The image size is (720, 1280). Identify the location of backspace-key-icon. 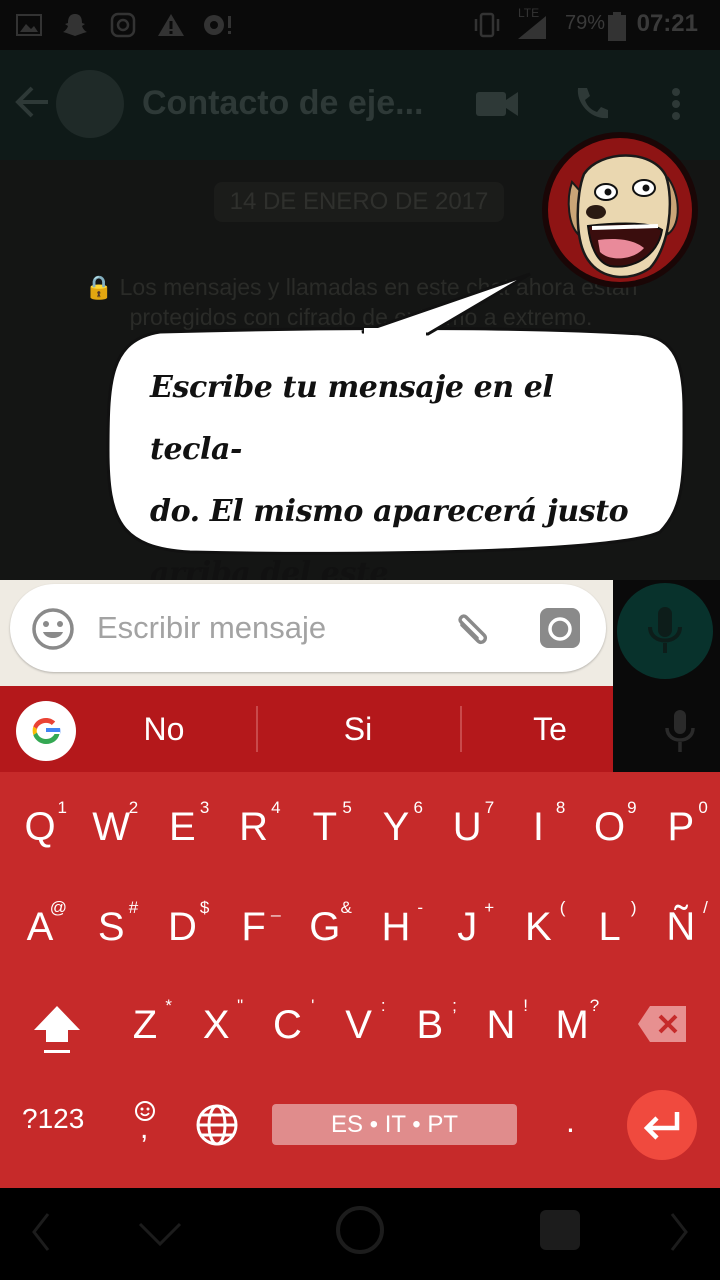
(662, 1024).